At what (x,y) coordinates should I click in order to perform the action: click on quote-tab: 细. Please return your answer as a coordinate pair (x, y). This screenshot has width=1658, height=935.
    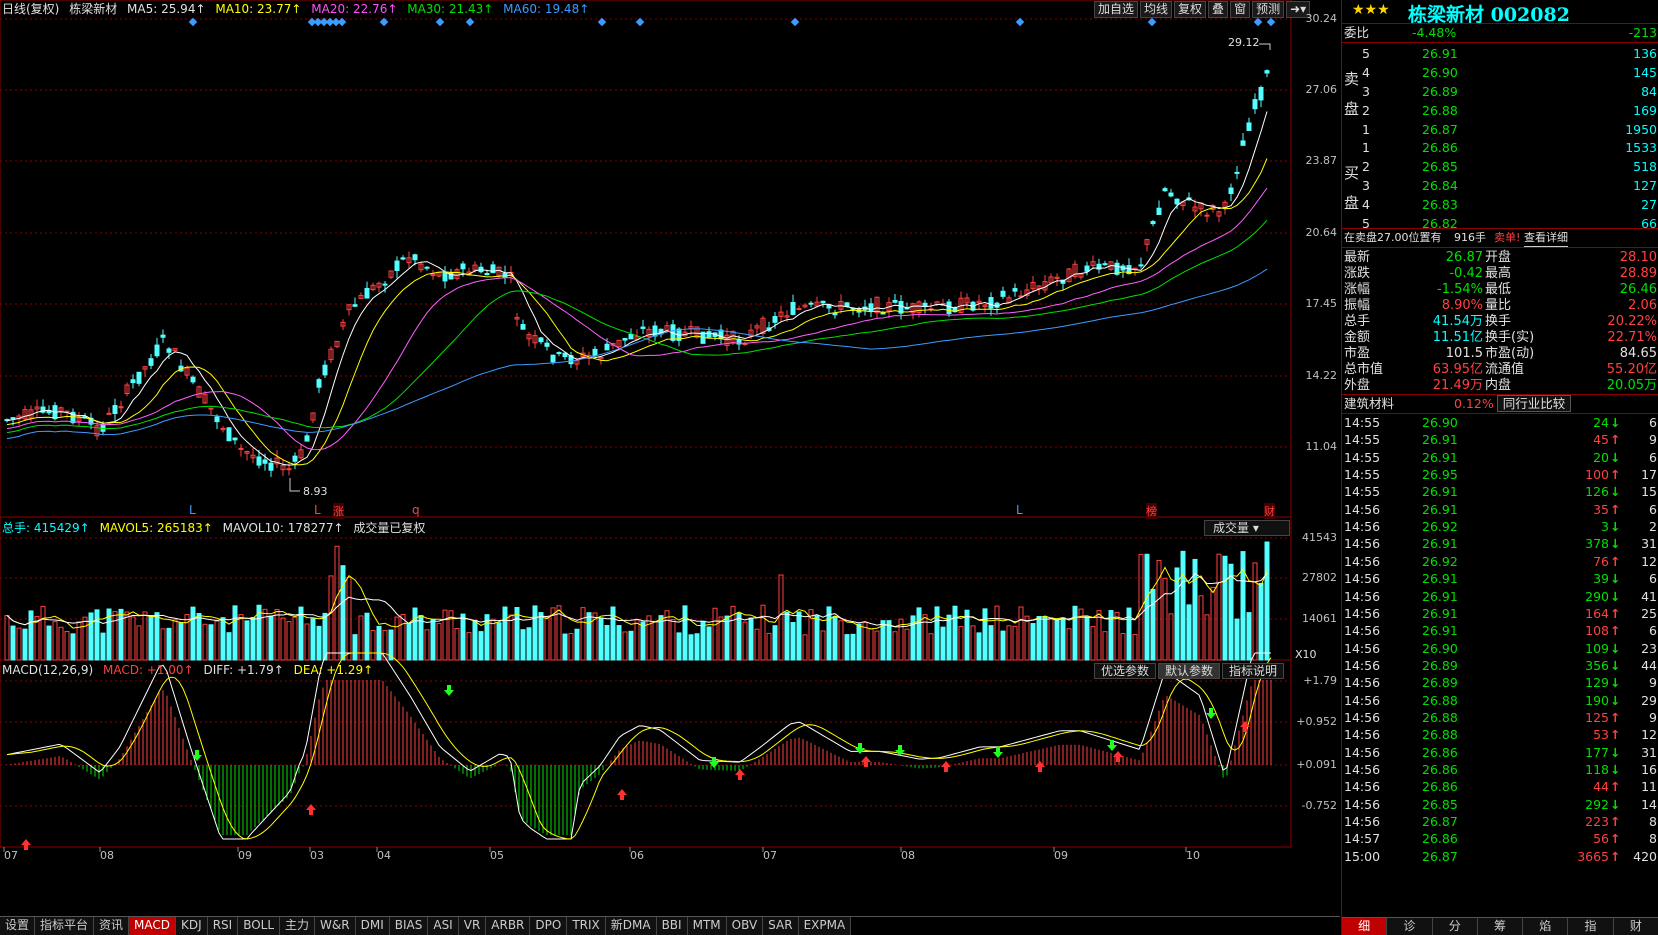
    Looking at the image, I should click on (1365, 926).